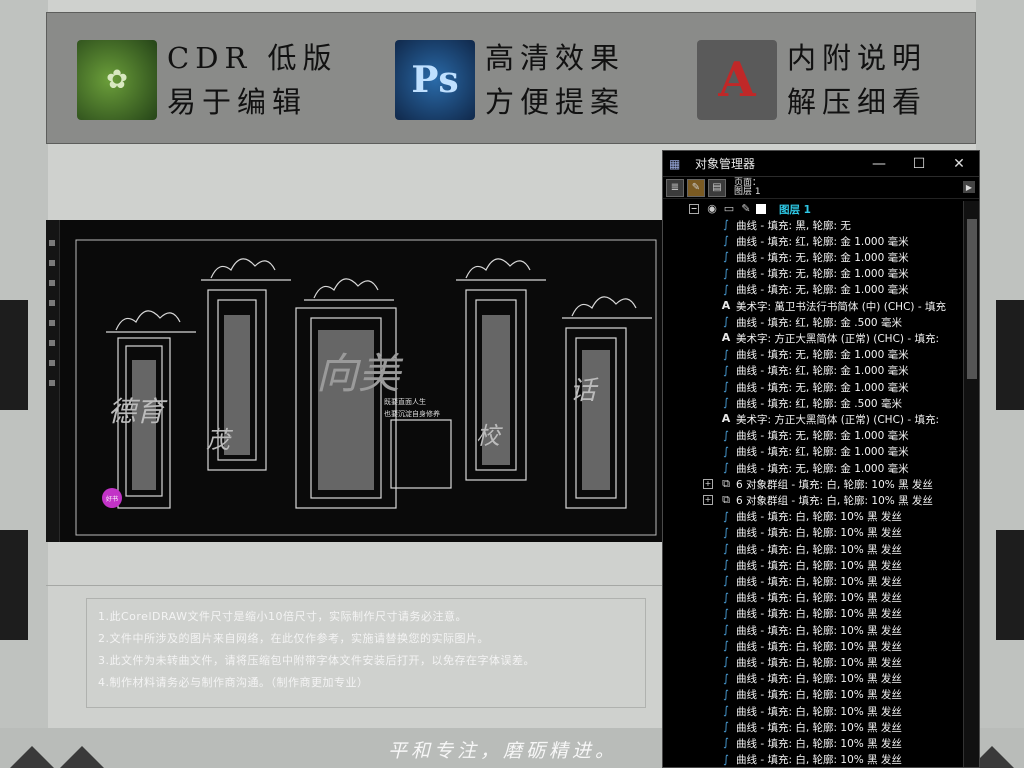 The width and height of the screenshot is (1024, 768). Describe the element at coordinates (857, 58) in the screenshot. I see `feature-line: 内附说明` at that location.